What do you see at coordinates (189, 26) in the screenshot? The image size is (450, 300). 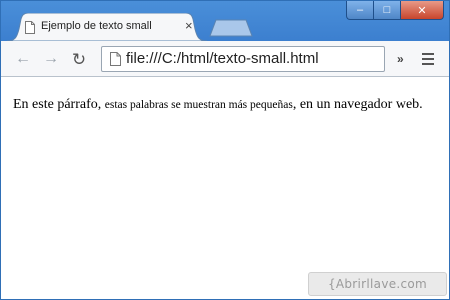 I see `tab-close-button: ×` at bounding box center [189, 26].